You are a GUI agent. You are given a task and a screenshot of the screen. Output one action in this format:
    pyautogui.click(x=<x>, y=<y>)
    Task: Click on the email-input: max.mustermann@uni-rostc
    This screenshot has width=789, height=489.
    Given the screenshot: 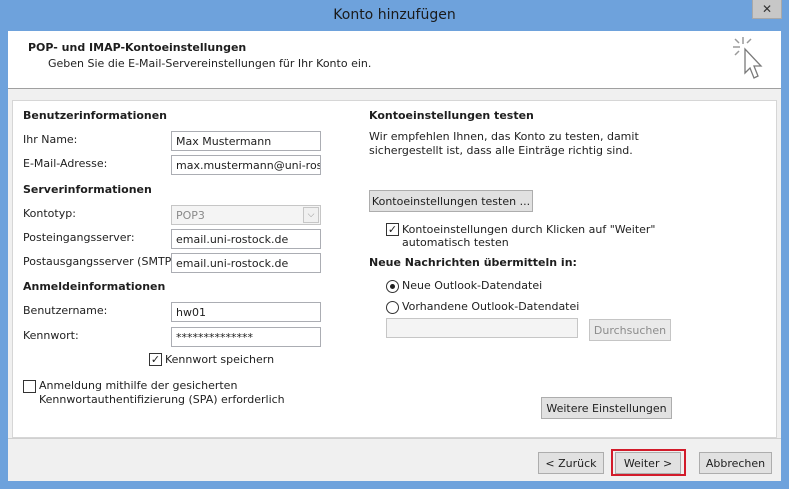 What is the action you would take?
    pyautogui.click(x=246, y=165)
    